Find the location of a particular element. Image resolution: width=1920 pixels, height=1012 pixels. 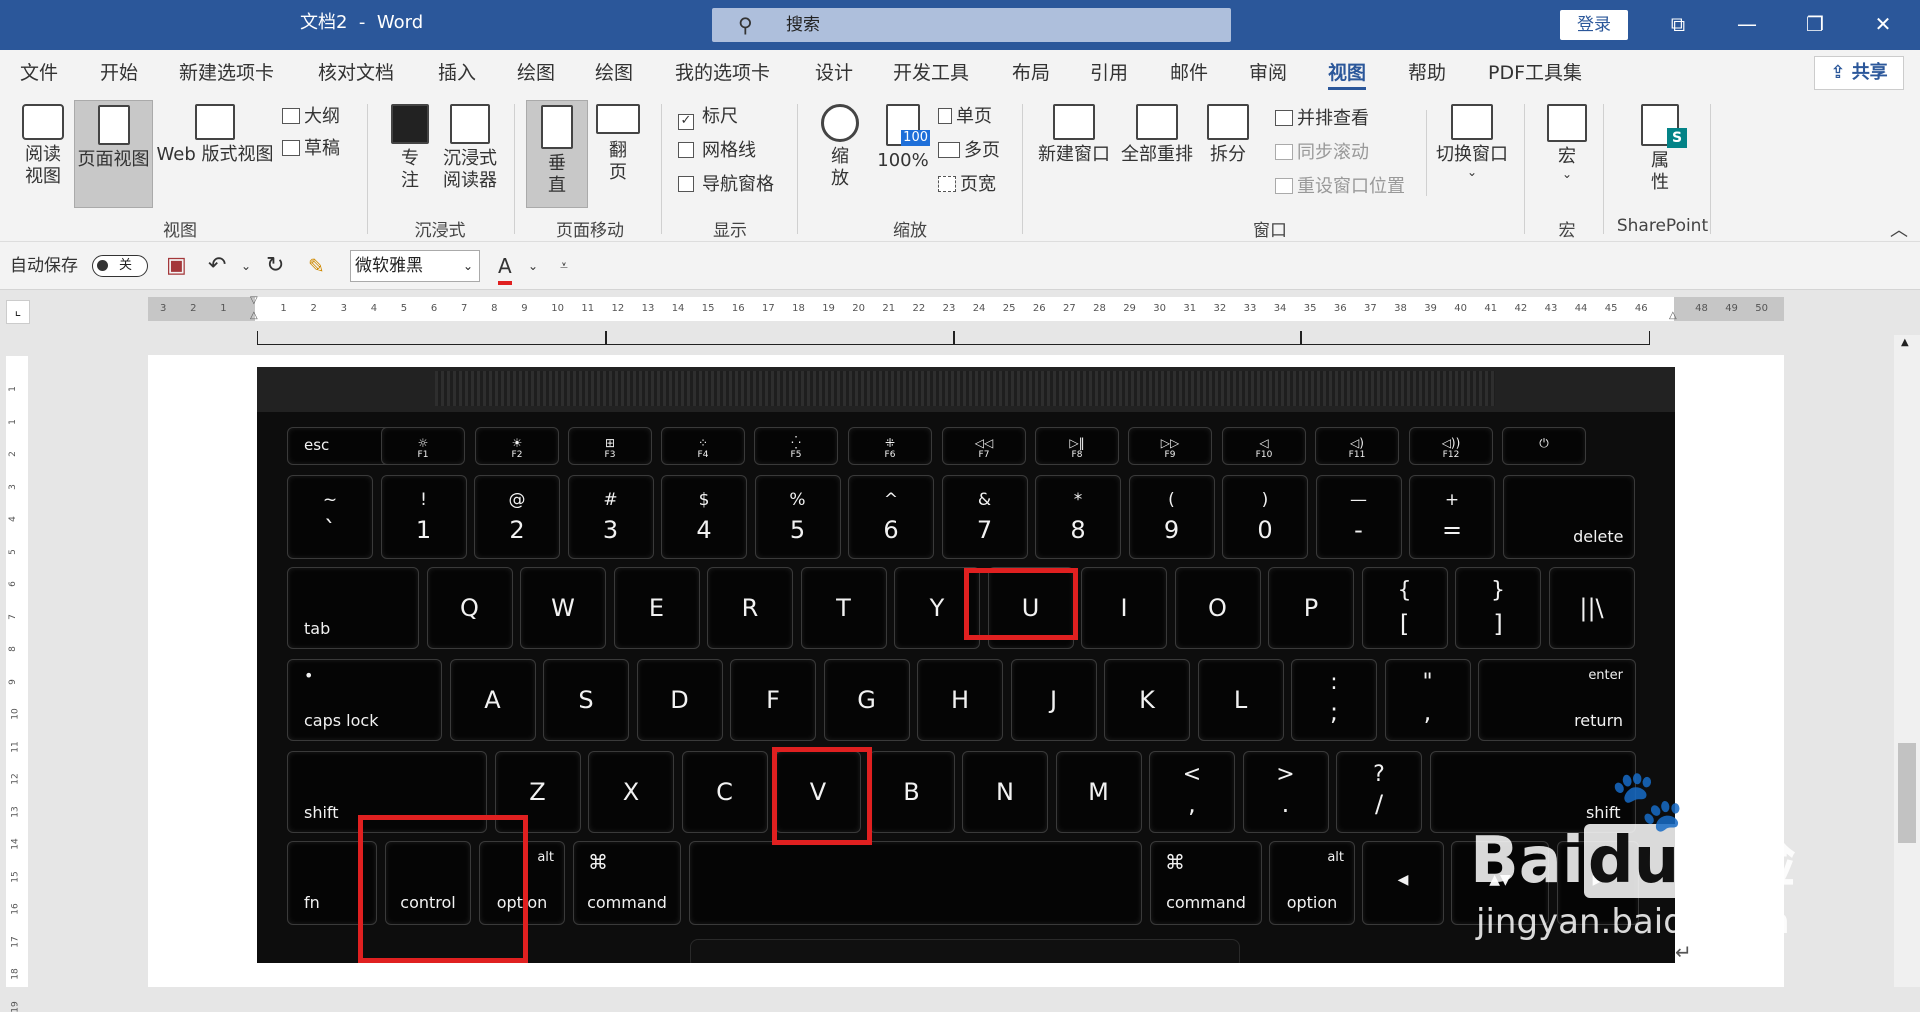

tab-help: 帮助 is located at coordinates (1427, 73).